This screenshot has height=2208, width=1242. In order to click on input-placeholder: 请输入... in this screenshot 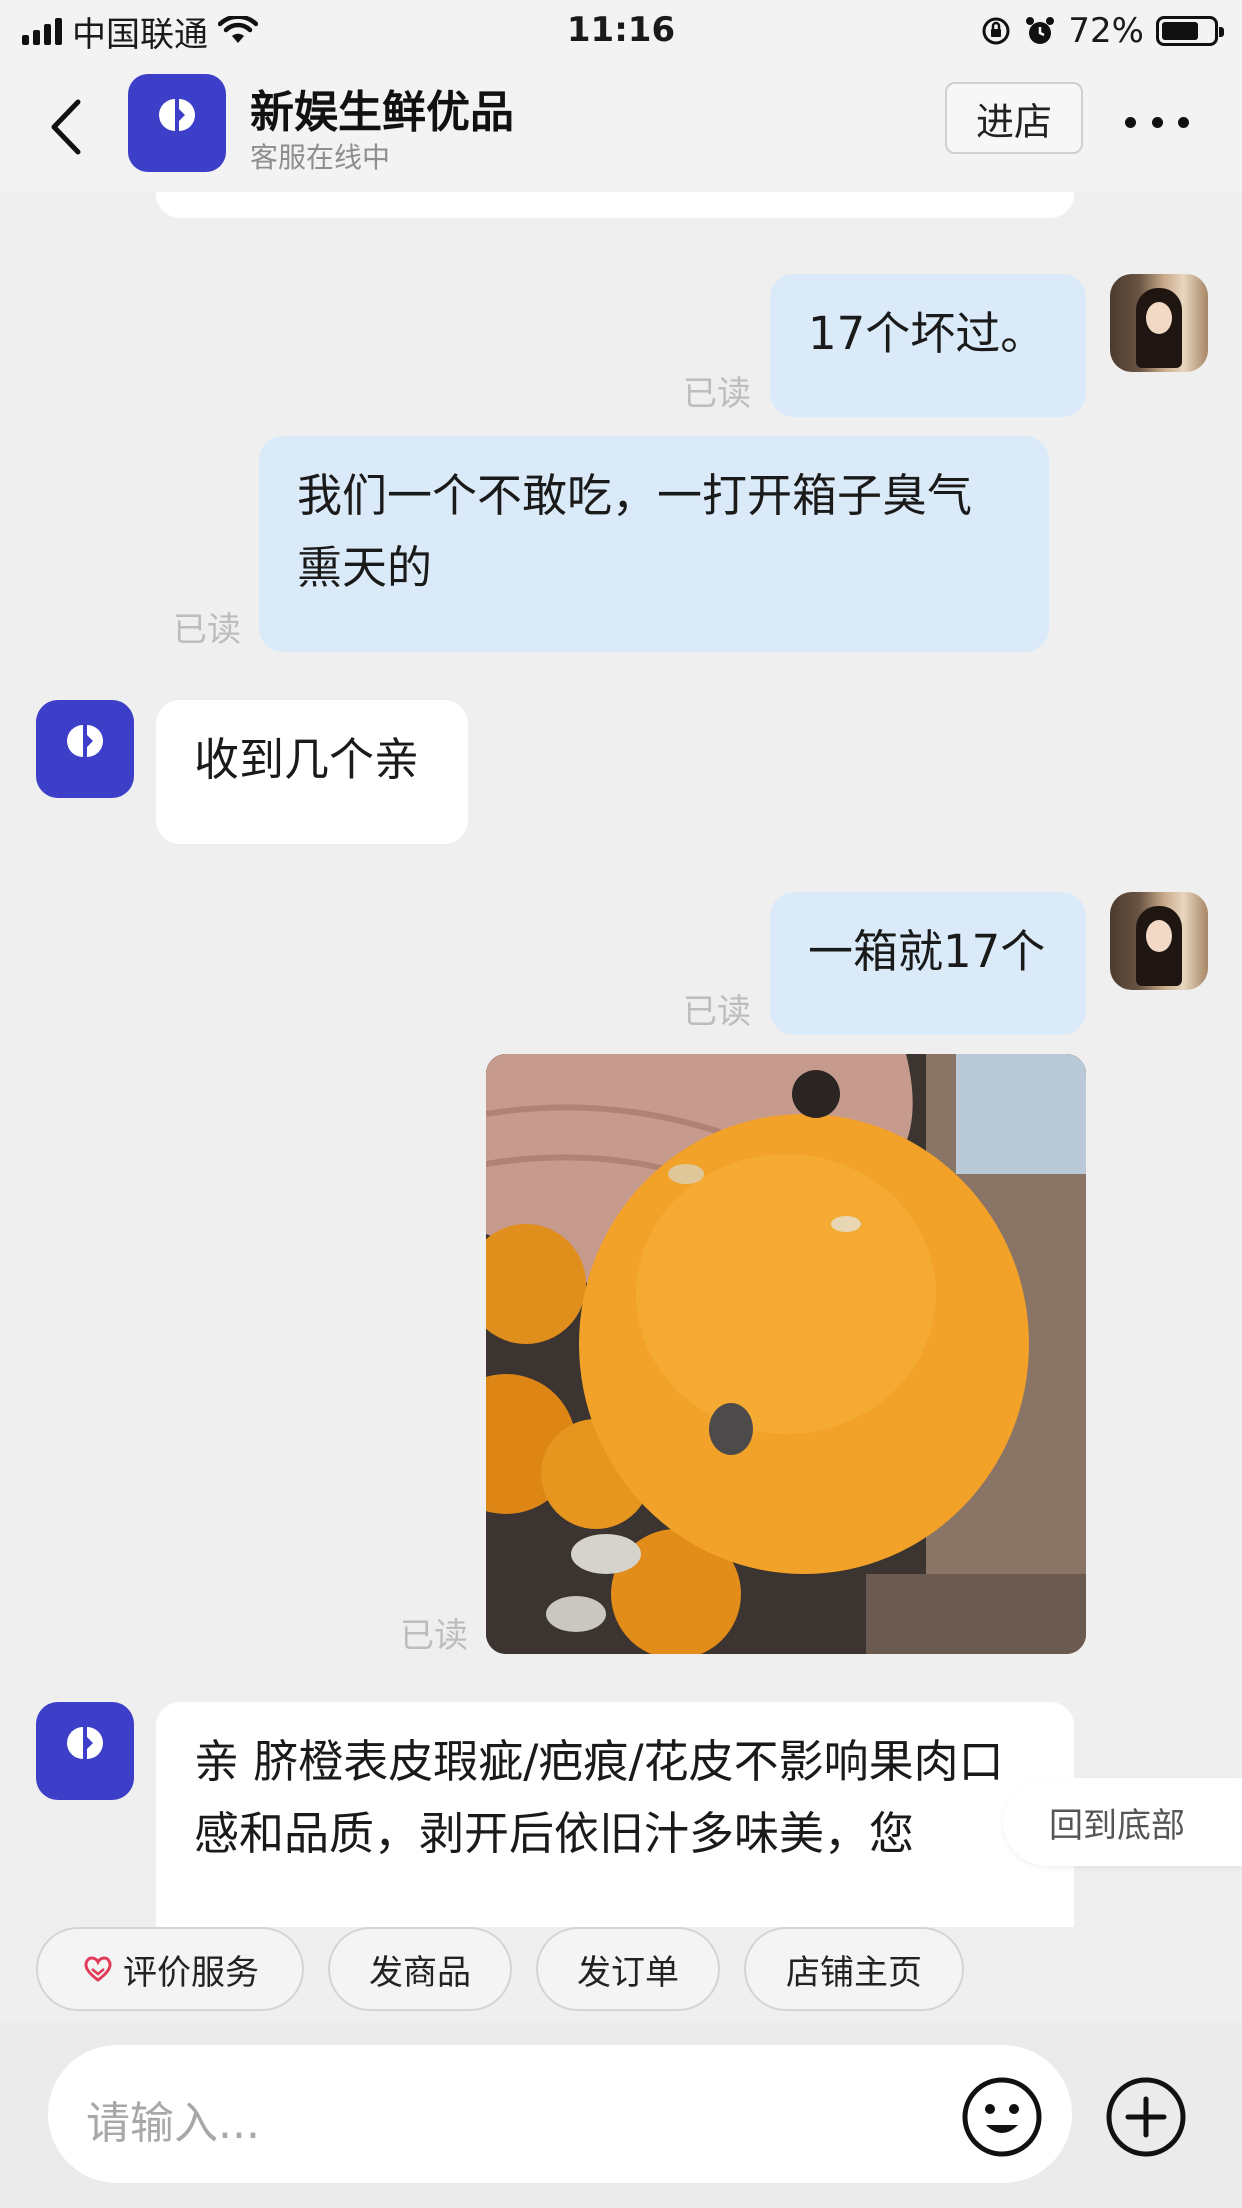, I will do `click(173, 2123)`.